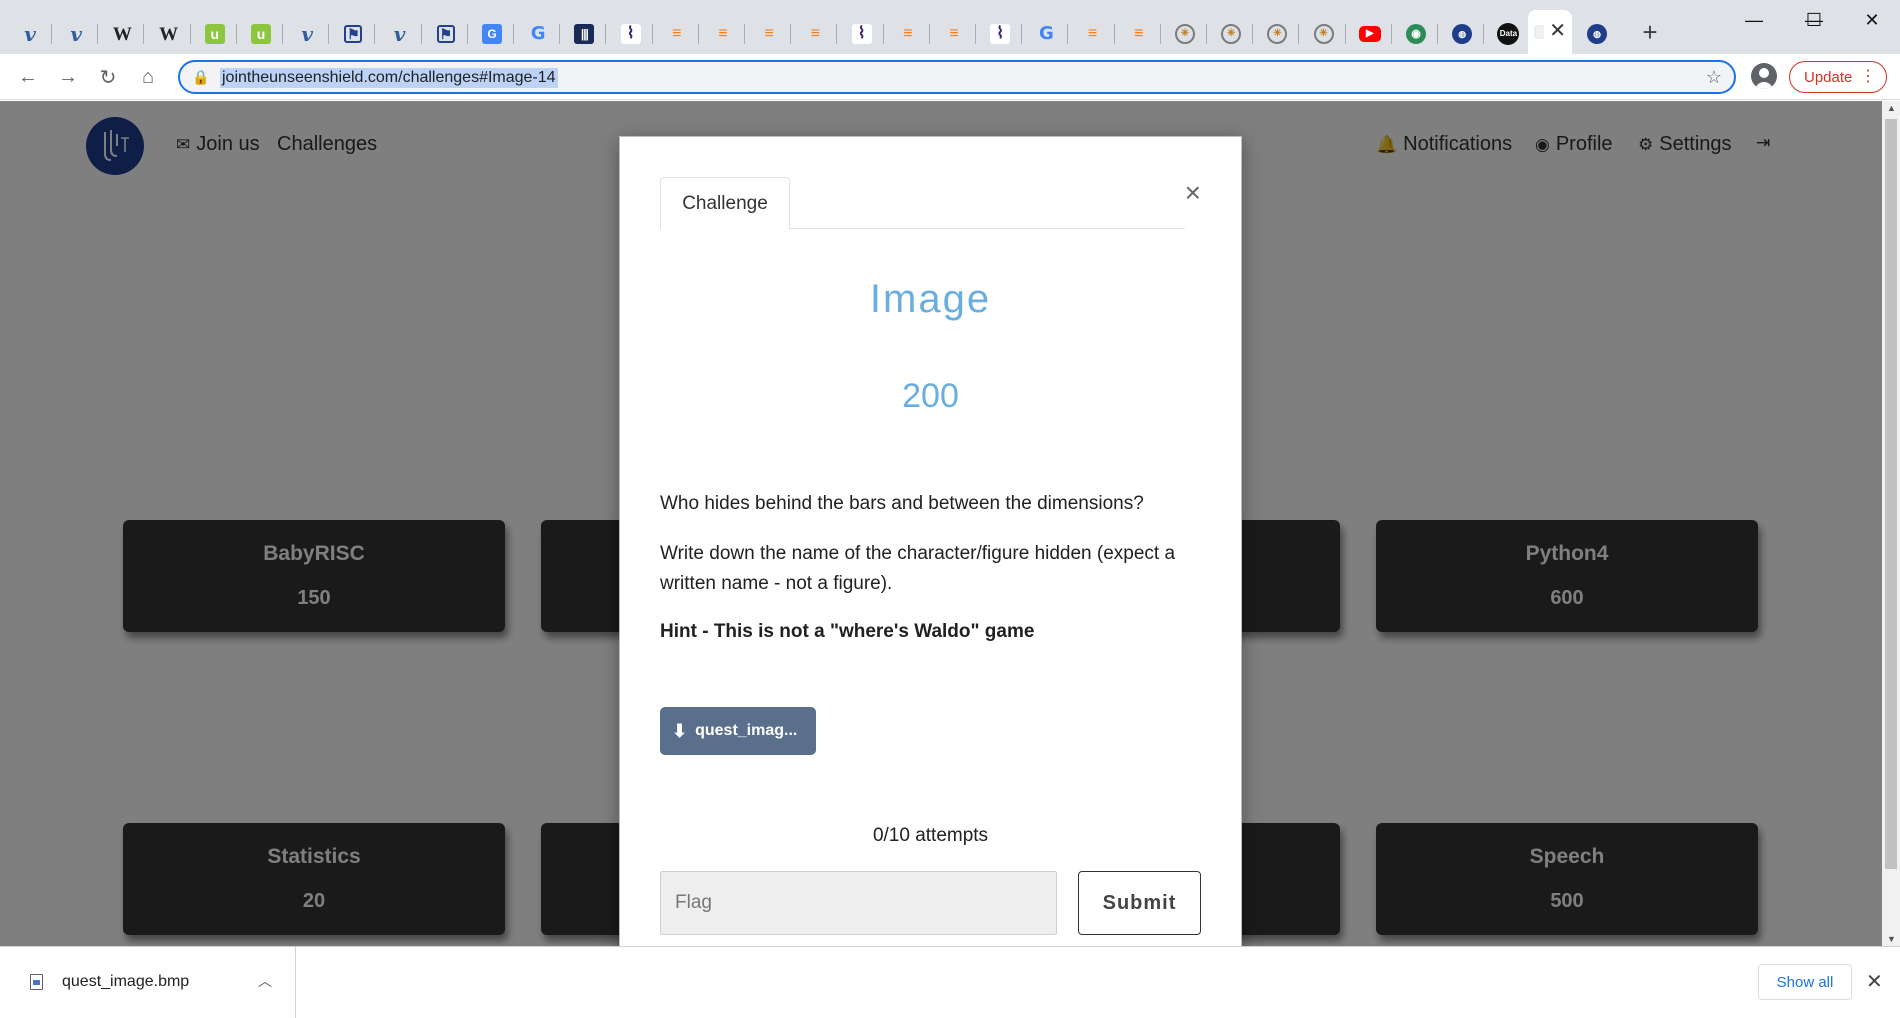  What do you see at coordinates (200, 77) in the screenshot?
I see `lock-icon: 🔒` at bounding box center [200, 77].